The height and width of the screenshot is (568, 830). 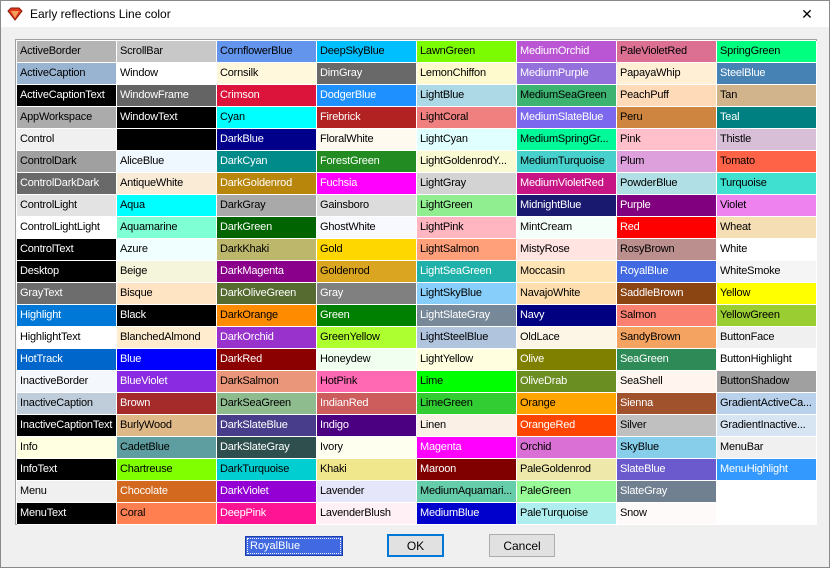 What do you see at coordinates (167, 426) in the screenshot?
I see `color-cell: BurlyWood` at bounding box center [167, 426].